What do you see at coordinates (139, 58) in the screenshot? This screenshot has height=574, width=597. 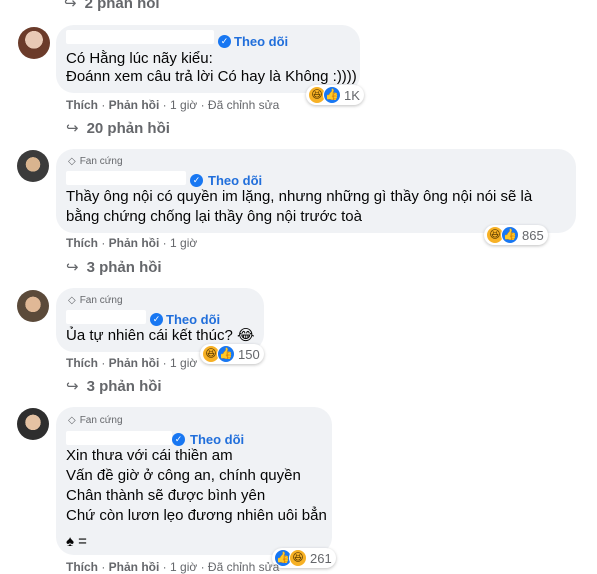 I see `comment-text-line: Có Hằng lúc nãy kiểu:` at bounding box center [139, 58].